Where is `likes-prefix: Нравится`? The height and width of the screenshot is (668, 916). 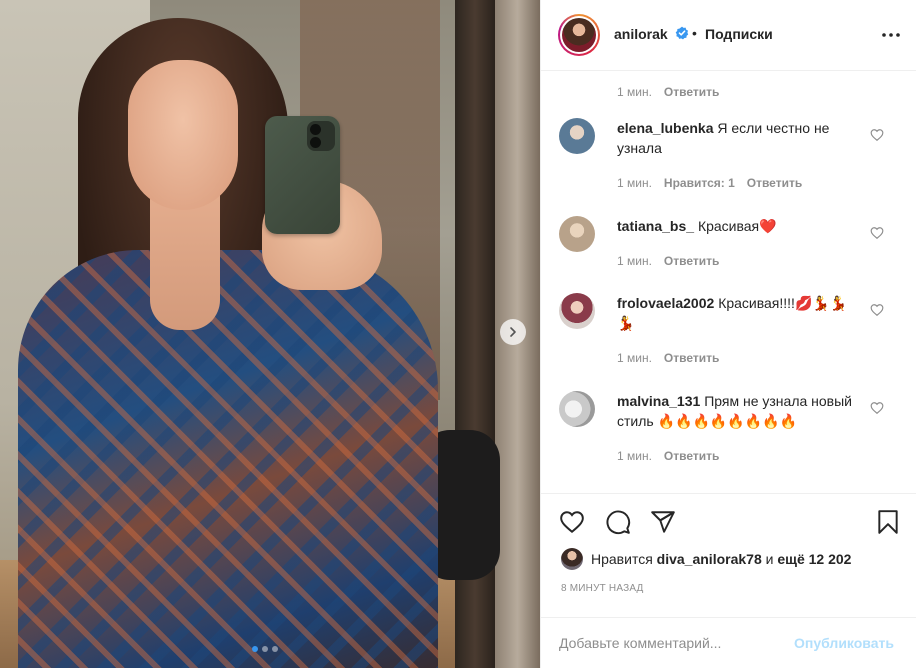
likes-prefix: Нравится is located at coordinates (622, 559).